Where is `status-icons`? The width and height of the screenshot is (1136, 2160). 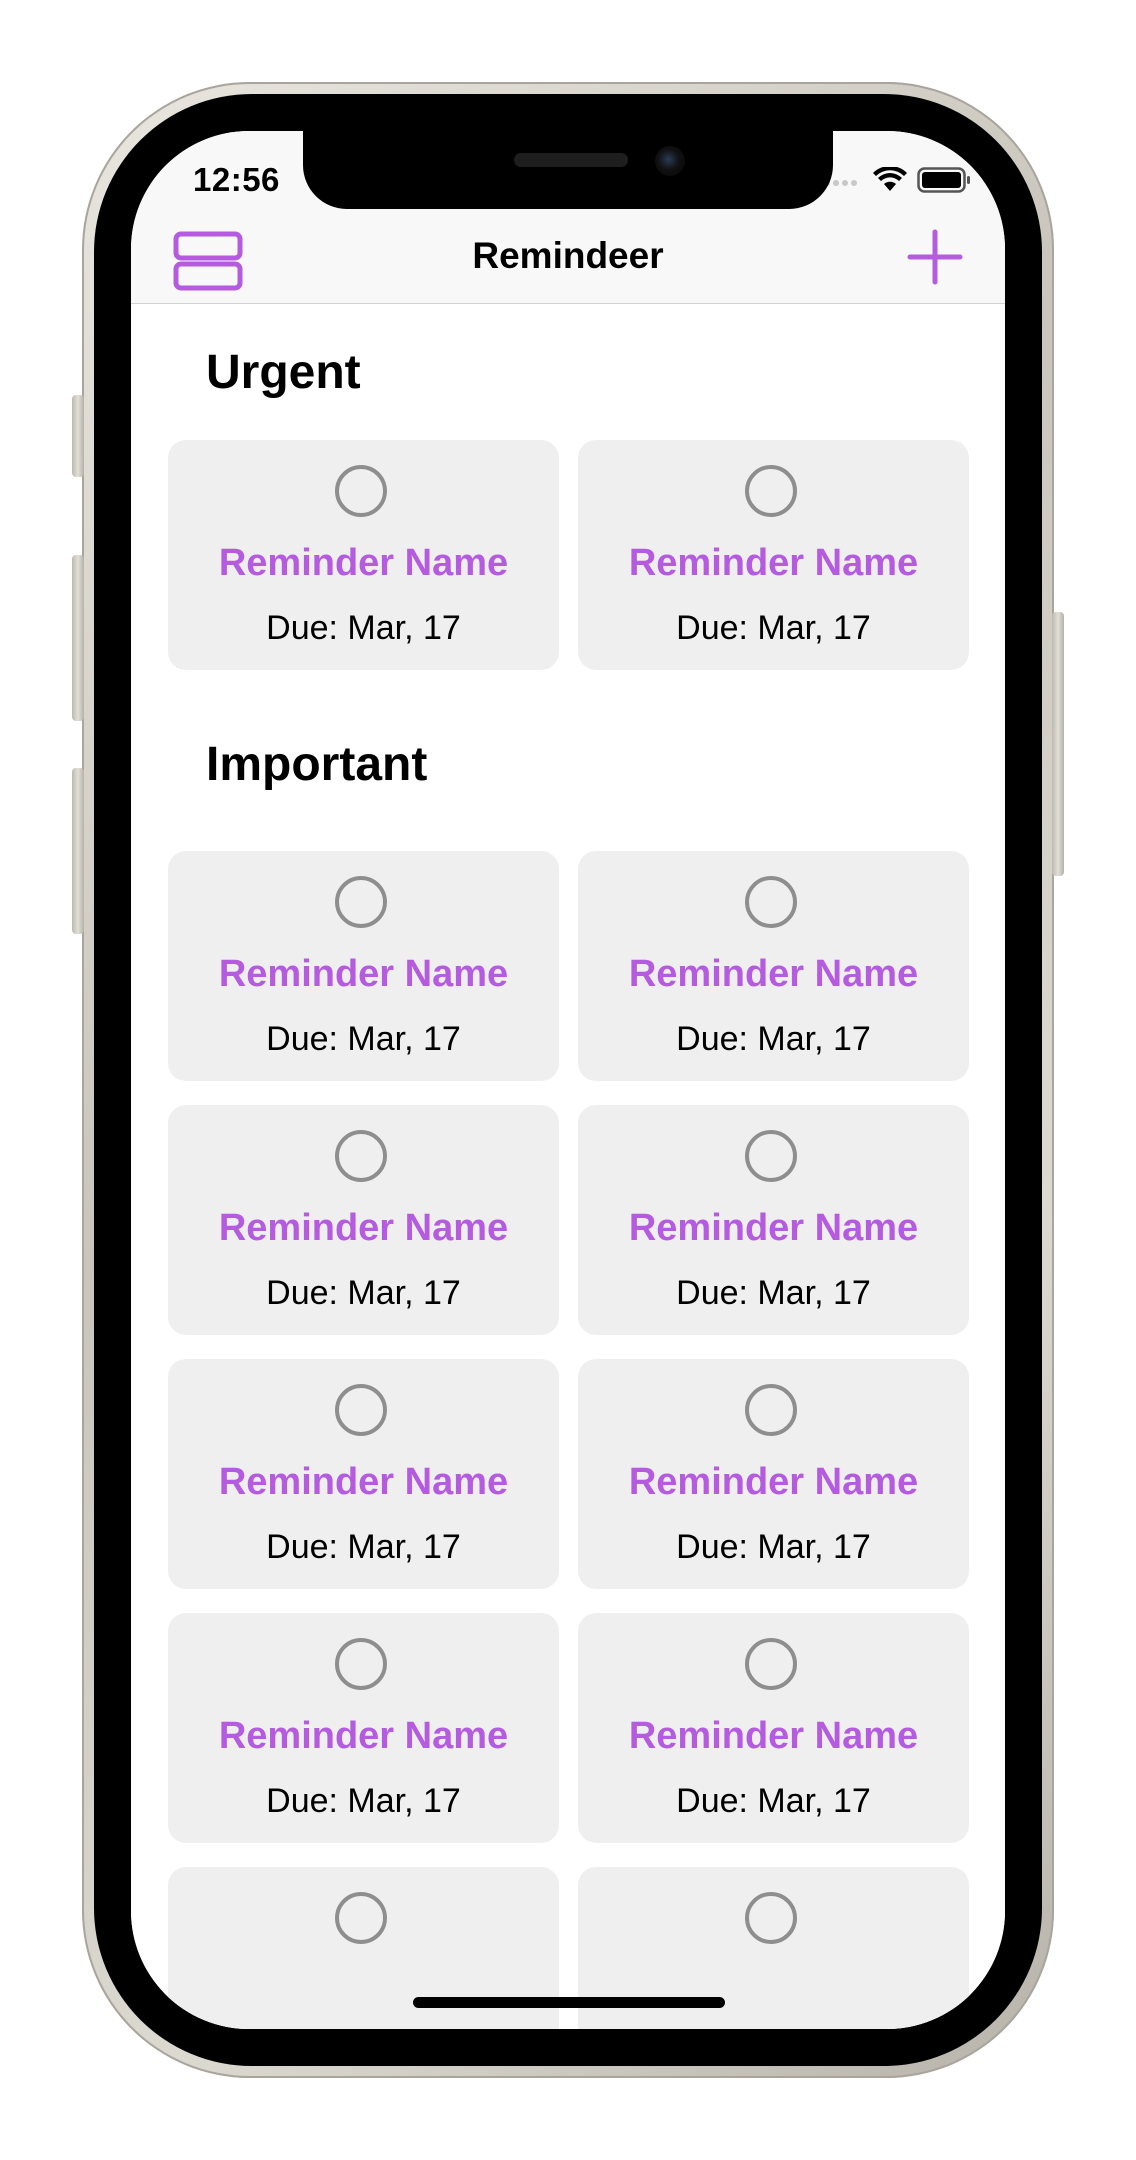
status-icons is located at coordinates (897, 181).